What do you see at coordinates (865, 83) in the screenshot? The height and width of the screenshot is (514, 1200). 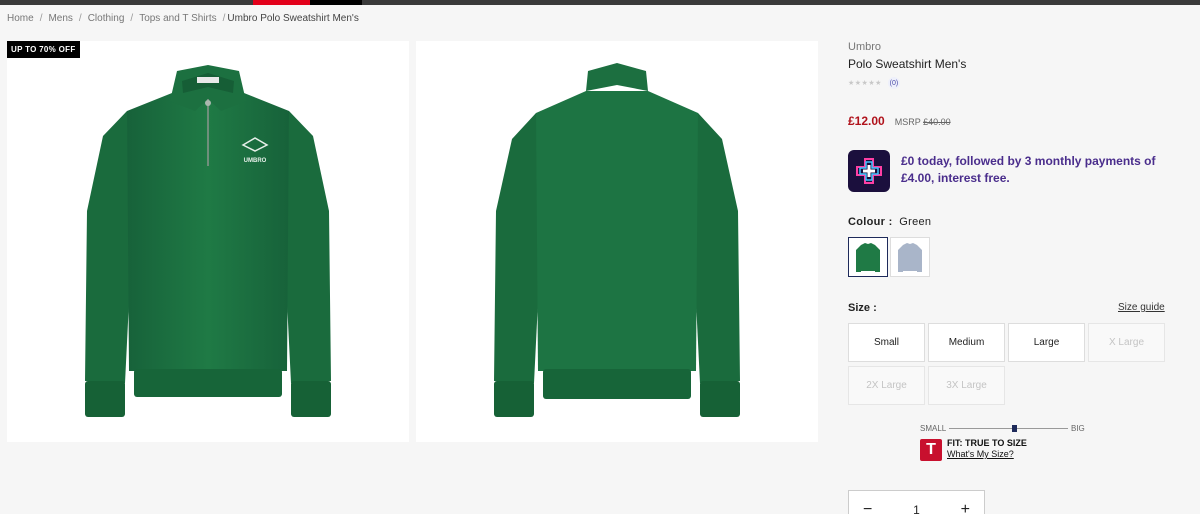 I see `star-rating-icon: ★★★★★` at bounding box center [865, 83].